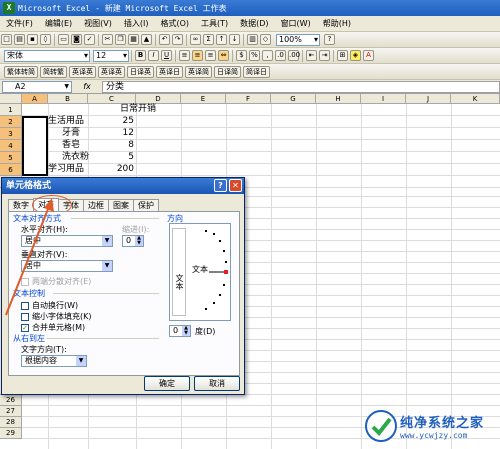  I want to click on decrease-indent-icon: ⇤, so click(311, 55).